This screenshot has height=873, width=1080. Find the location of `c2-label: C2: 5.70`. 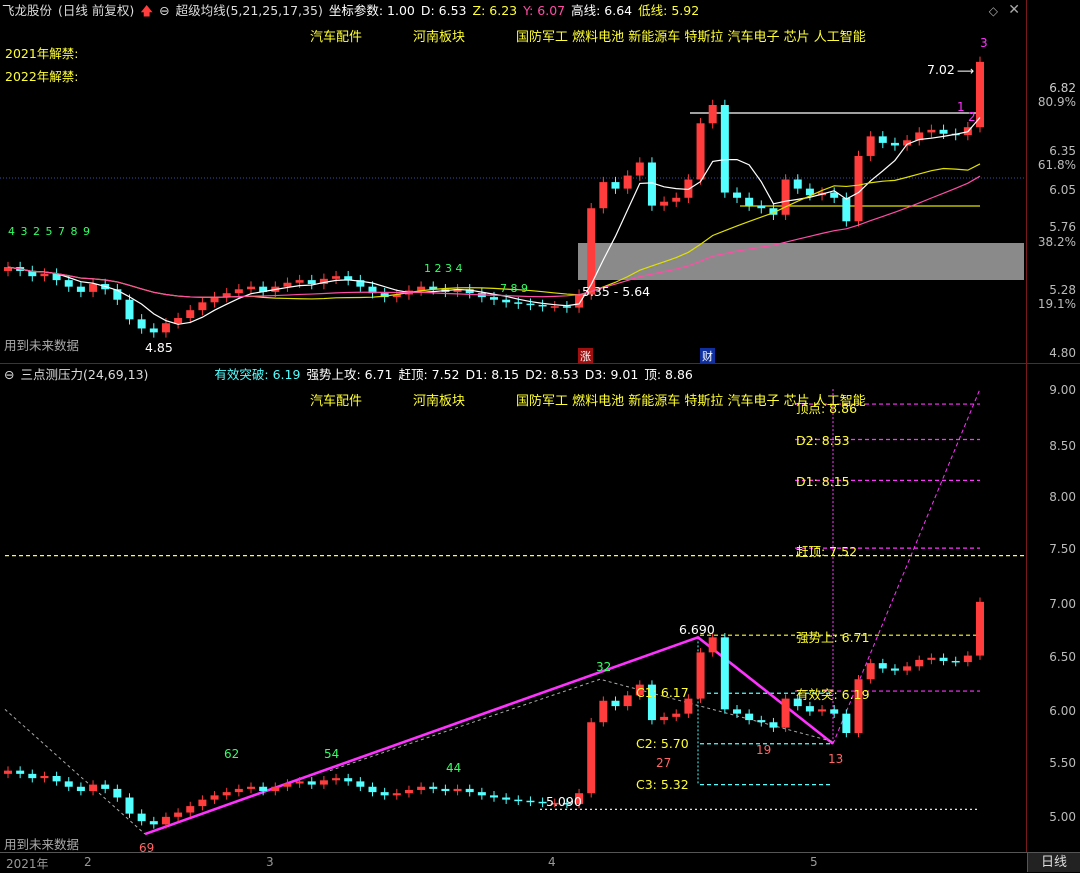

c2-label: C2: 5.70 is located at coordinates (662, 743).